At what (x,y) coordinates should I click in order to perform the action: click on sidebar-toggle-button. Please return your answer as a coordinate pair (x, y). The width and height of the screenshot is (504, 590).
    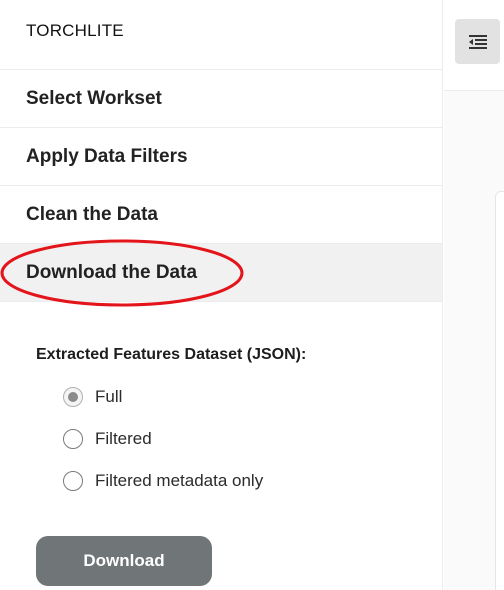
    Looking at the image, I should click on (477, 41).